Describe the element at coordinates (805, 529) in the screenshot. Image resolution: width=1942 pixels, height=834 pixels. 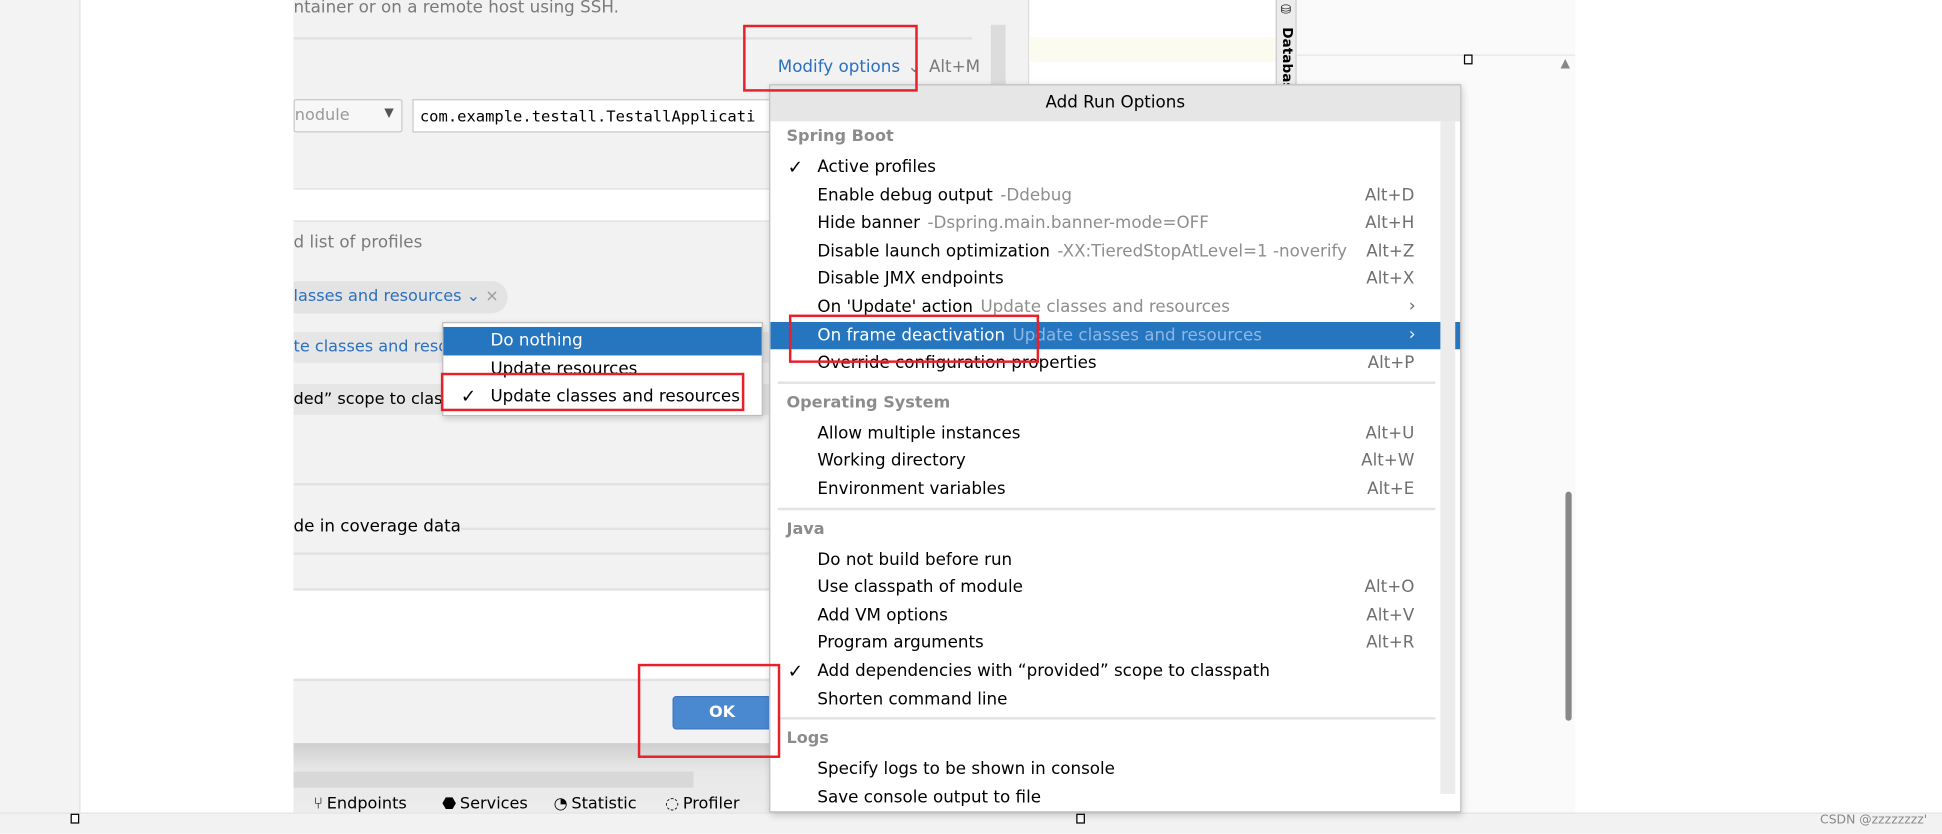
I see `section-java: Java` at that location.